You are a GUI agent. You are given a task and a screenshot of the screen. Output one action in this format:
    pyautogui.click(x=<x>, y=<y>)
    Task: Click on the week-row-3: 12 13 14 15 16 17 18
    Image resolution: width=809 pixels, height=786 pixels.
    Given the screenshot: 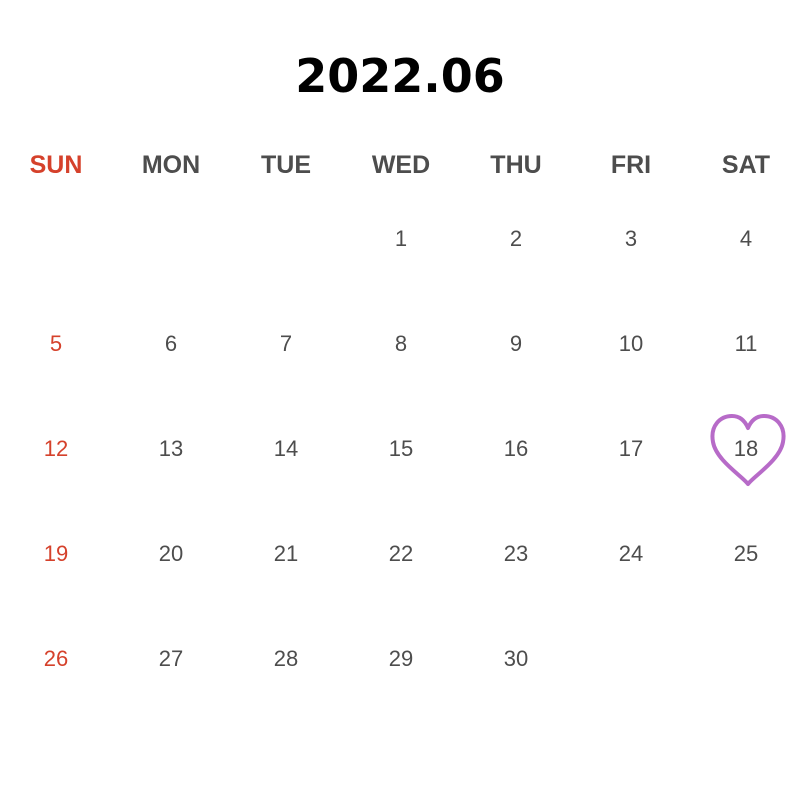 What is the action you would take?
    pyautogui.click(x=404, y=449)
    